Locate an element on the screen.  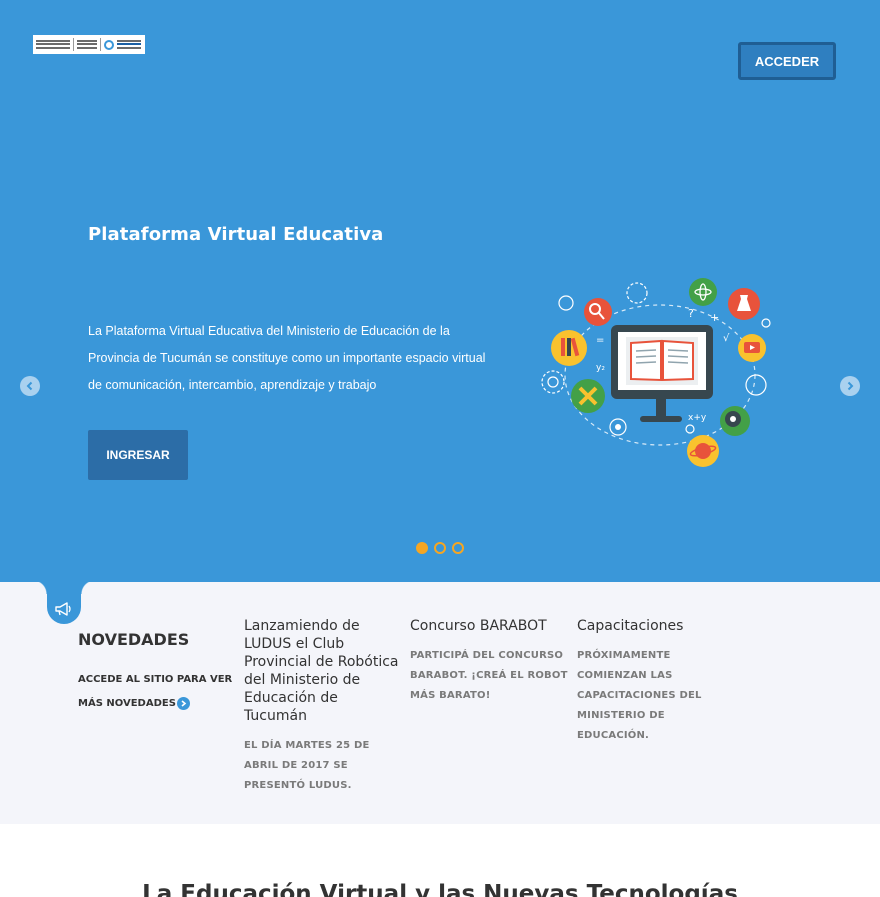
novedades-link: ACCEDE AL SITIO PARA VER MÁS NOVEDADES is located at coordinates (160, 692).